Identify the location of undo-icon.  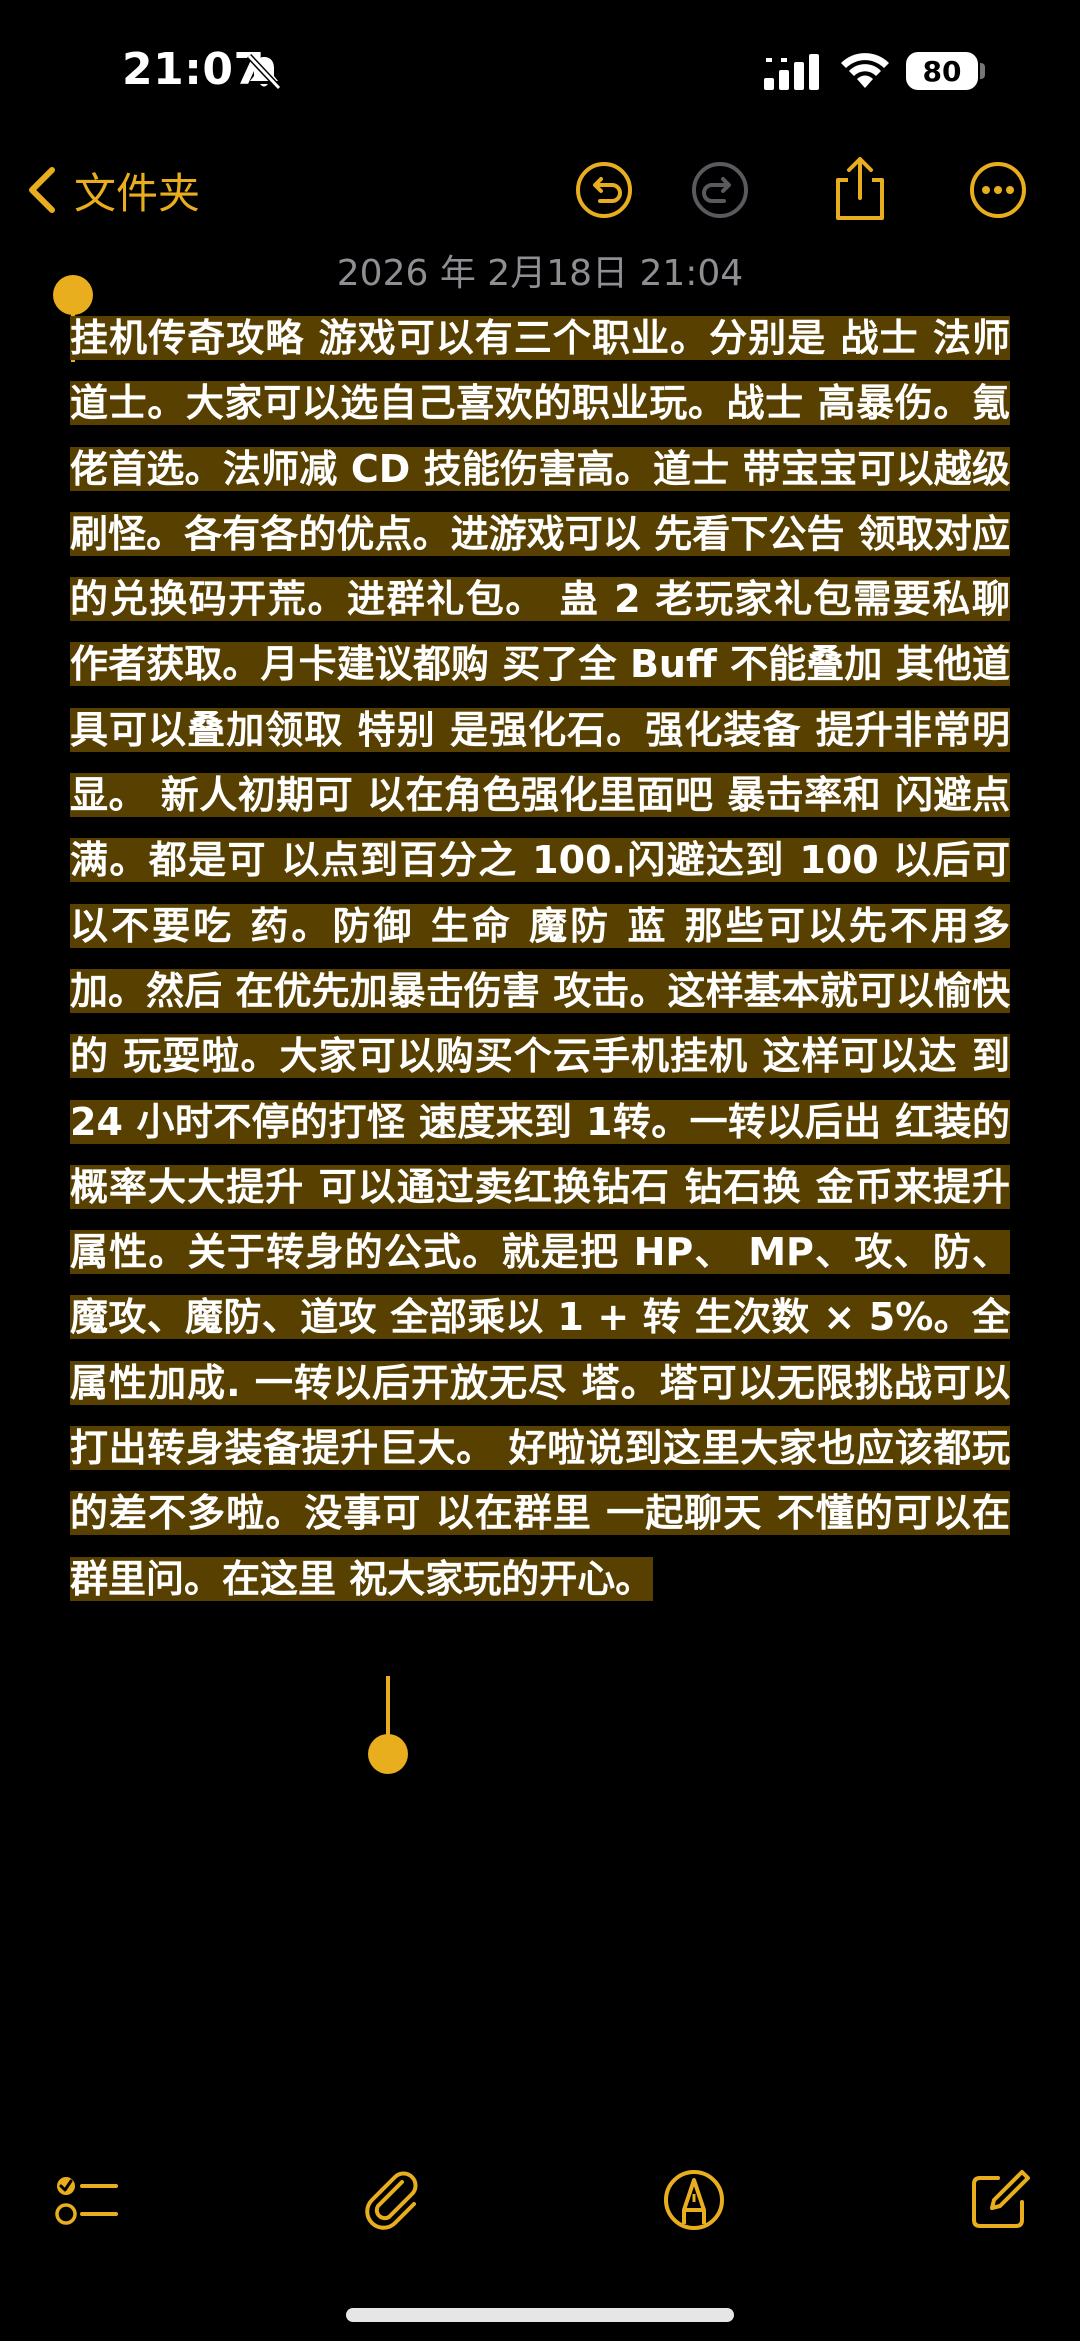
(604, 190).